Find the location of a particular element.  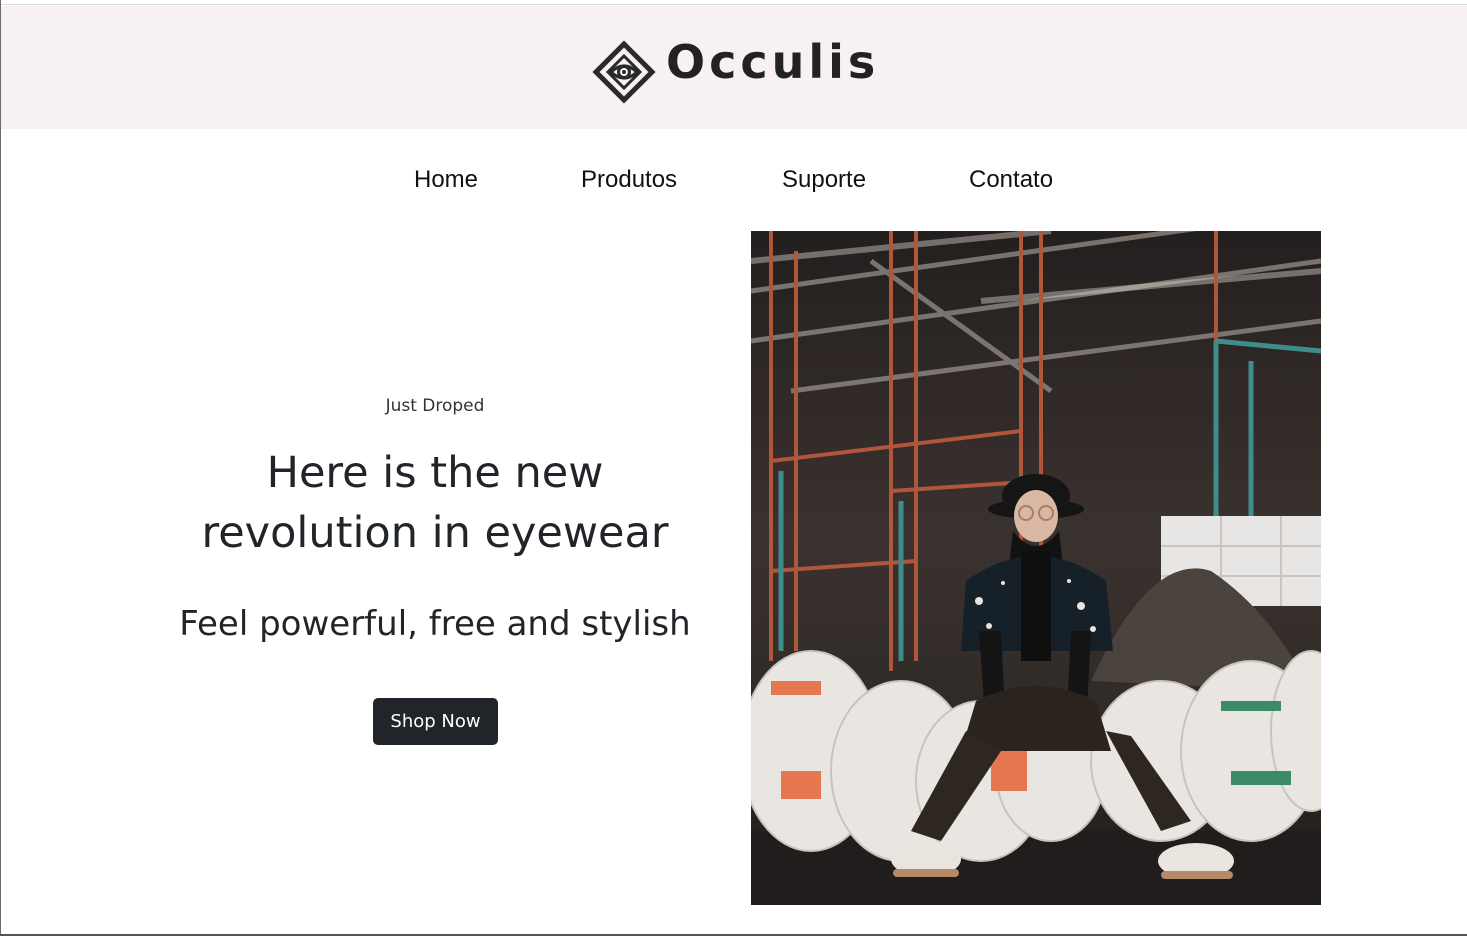

window-top-edge is located at coordinates (733, 2).